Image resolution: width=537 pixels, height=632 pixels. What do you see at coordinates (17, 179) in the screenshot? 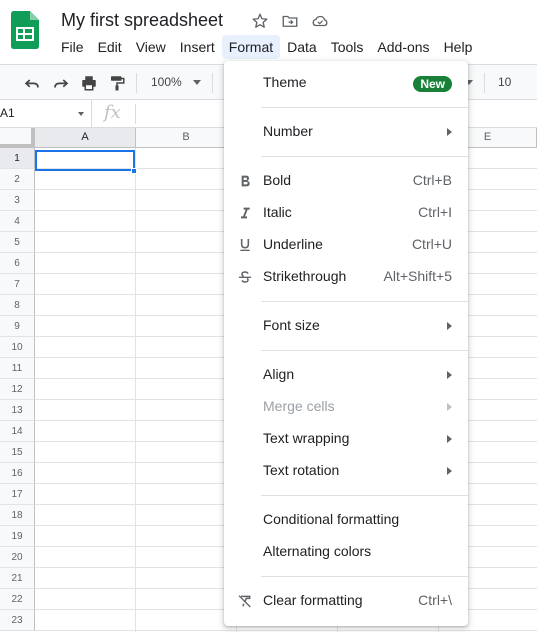
I see `row-header: 2` at bounding box center [17, 179].